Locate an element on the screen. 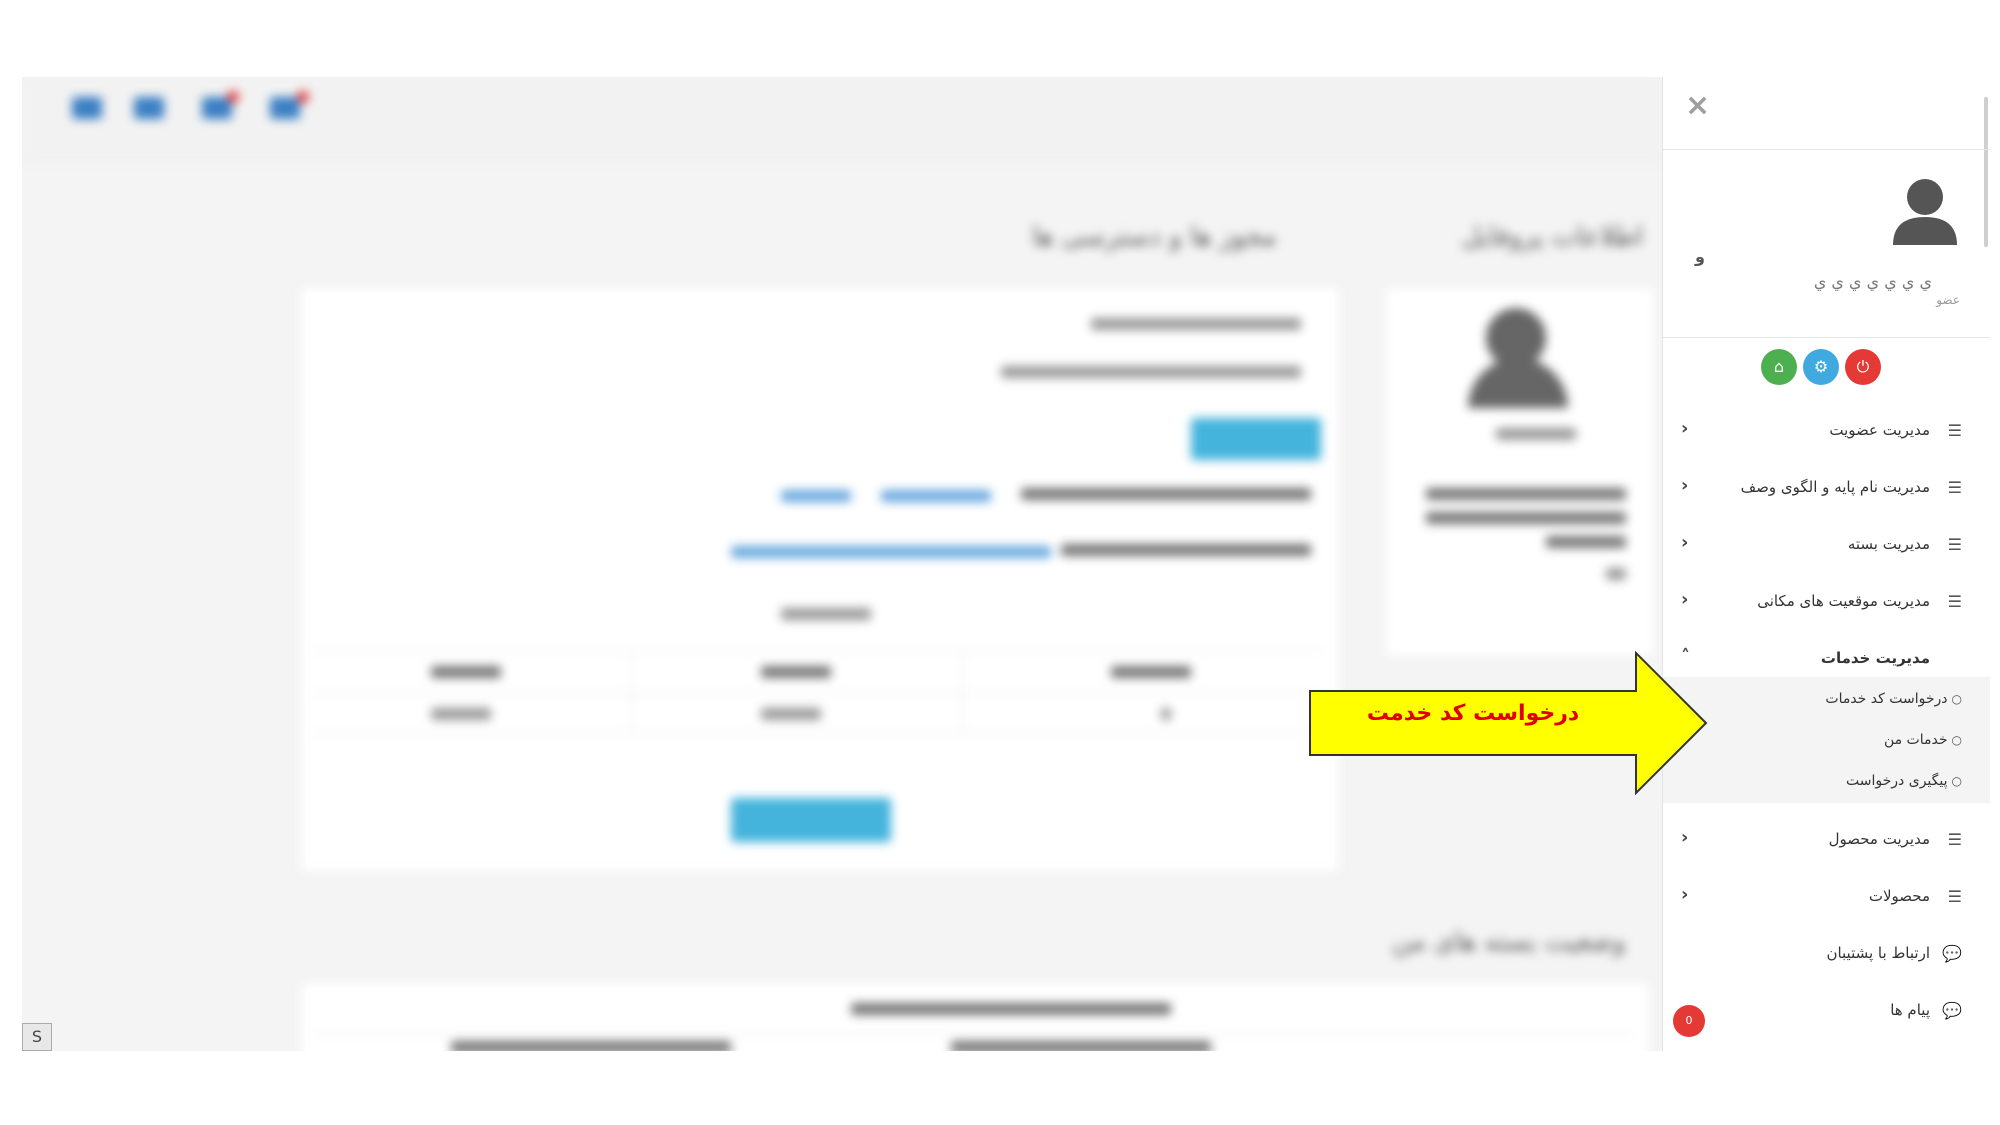 This screenshot has width=2000, height=1125. submenu-item-track-request: ○پیگیری درخواست is located at coordinates (1904, 781).